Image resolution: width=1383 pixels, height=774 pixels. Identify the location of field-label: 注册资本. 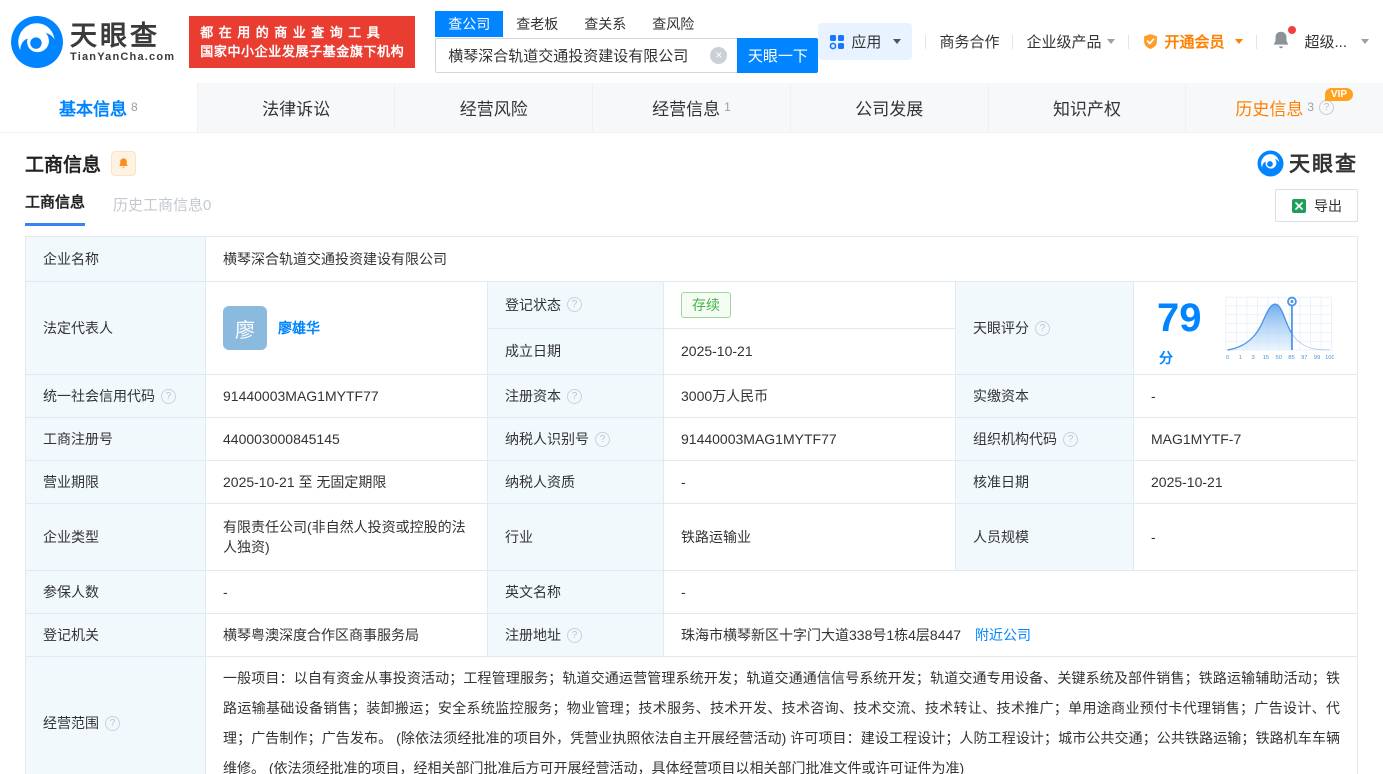
(575, 396).